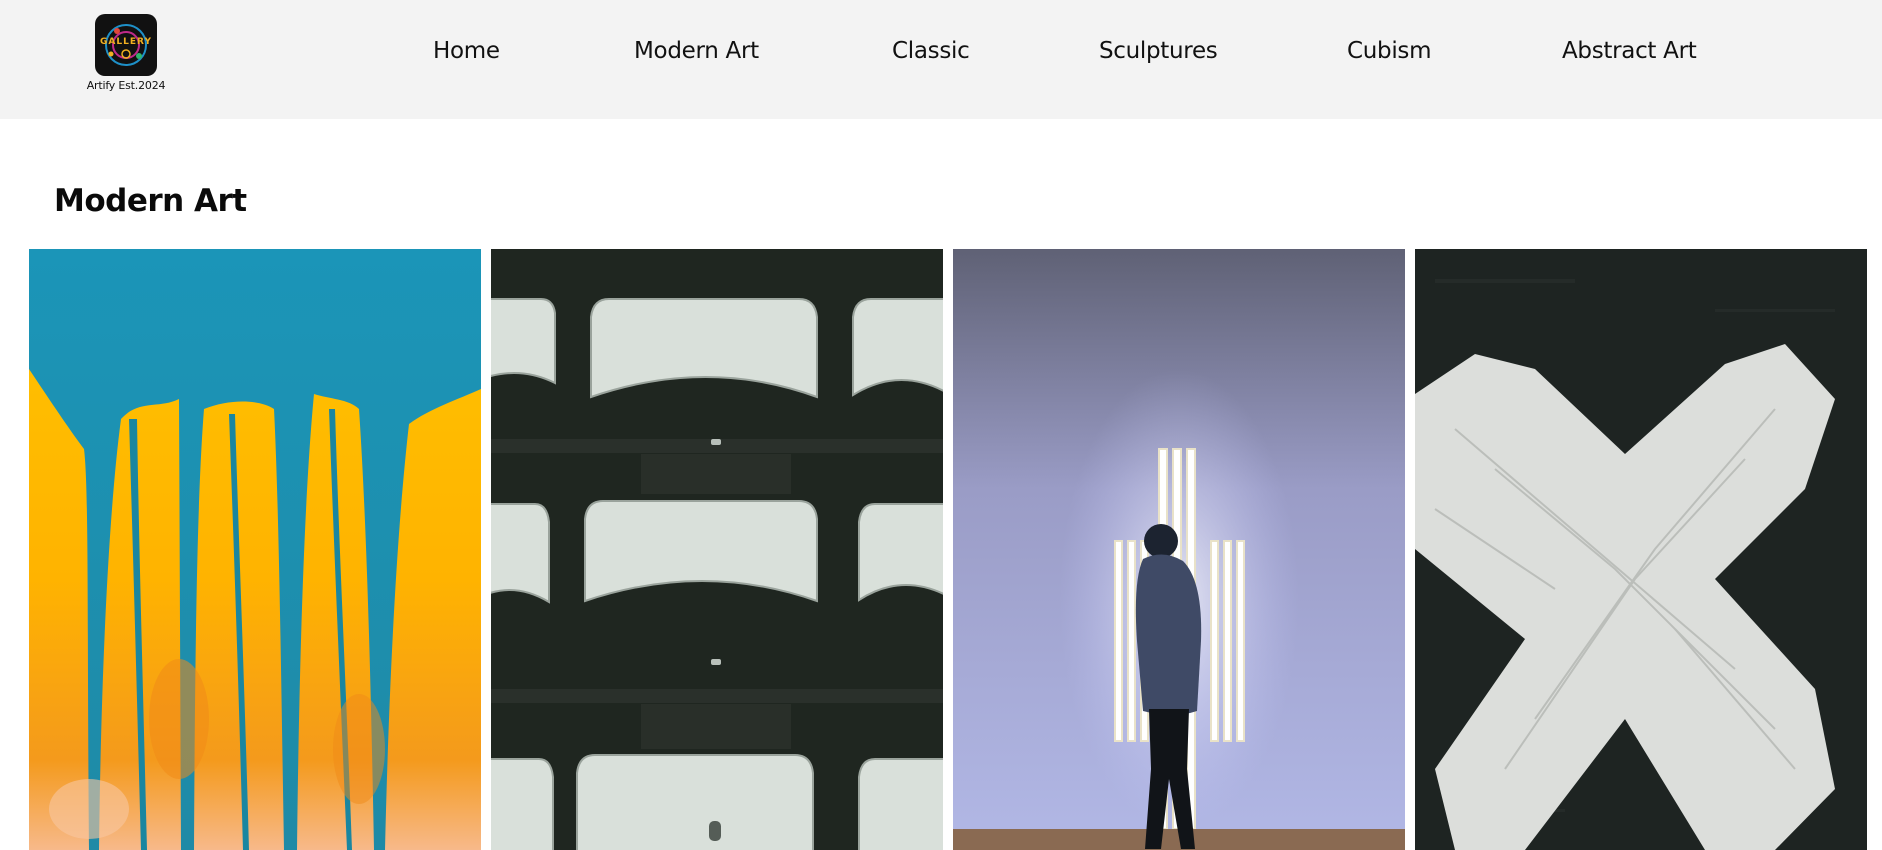 Image resolution: width=1882 pixels, height=850 pixels. Describe the element at coordinates (466, 51) in the screenshot. I see `nav-item-home: Home` at that location.